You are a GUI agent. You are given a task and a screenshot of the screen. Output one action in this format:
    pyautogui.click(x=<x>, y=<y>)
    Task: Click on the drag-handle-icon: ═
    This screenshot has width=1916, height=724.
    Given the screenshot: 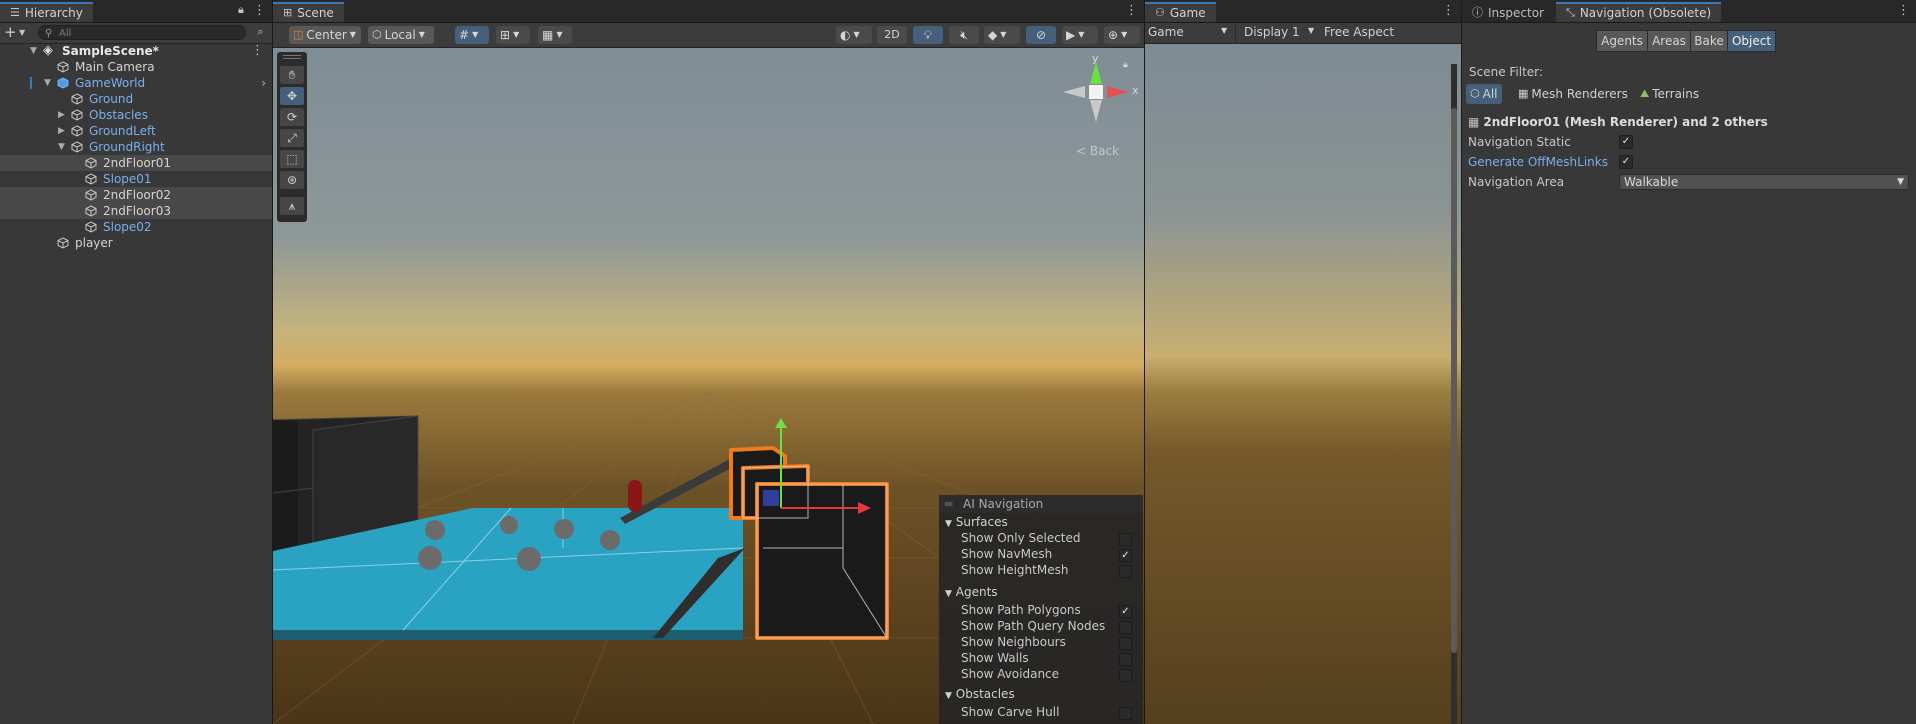 What is the action you would take?
    pyautogui.click(x=948, y=504)
    